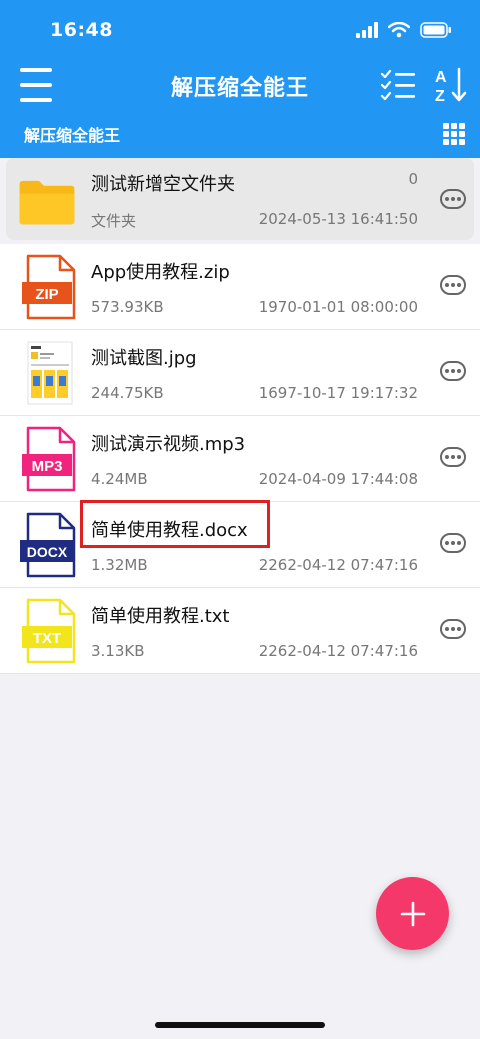 This screenshot has height=1039, width=480. I want to click on file-size: 244.75KB, so click(127, 393).